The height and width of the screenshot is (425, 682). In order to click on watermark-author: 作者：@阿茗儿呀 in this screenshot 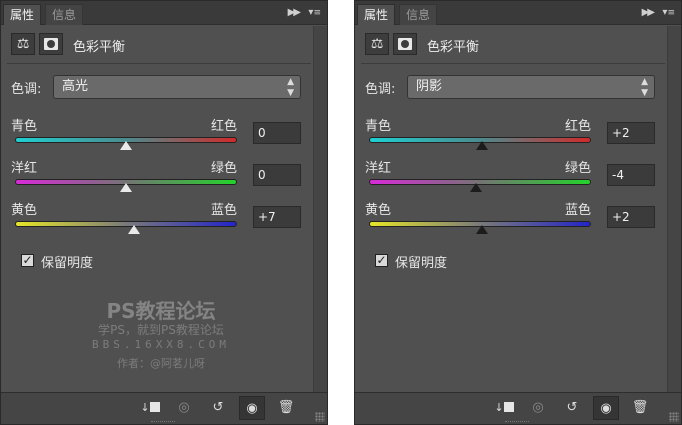, I will do `click(161, 363)`.